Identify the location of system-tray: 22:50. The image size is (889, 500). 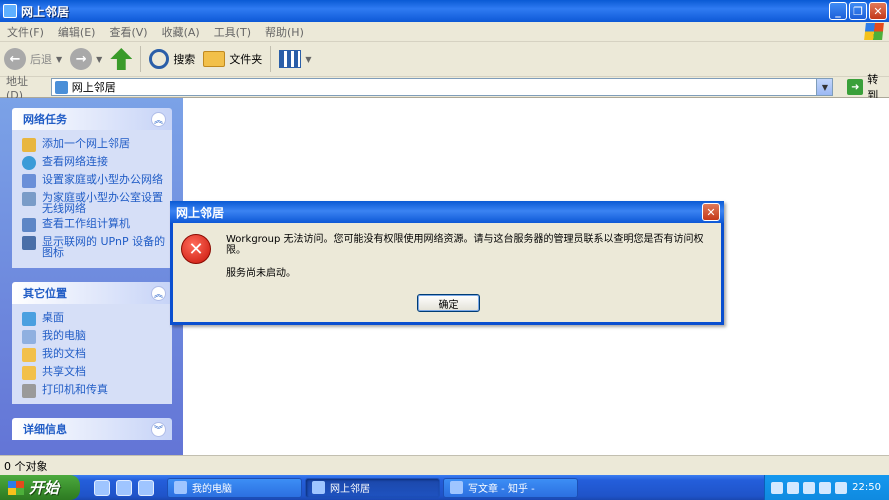
(826, 487).